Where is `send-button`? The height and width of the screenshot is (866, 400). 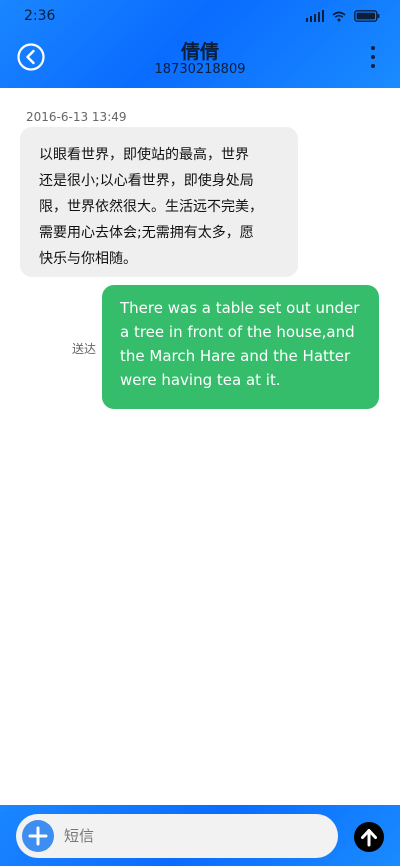
send-button is located at coordinates (369, 837).